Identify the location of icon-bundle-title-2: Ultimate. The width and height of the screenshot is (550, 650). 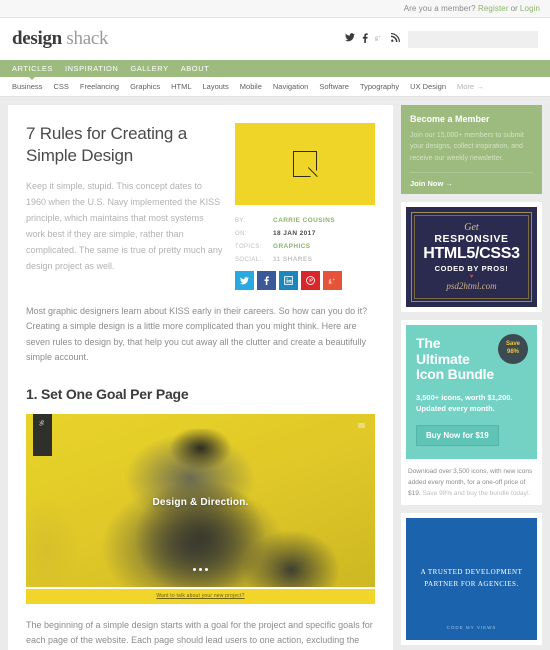
(443, 358).